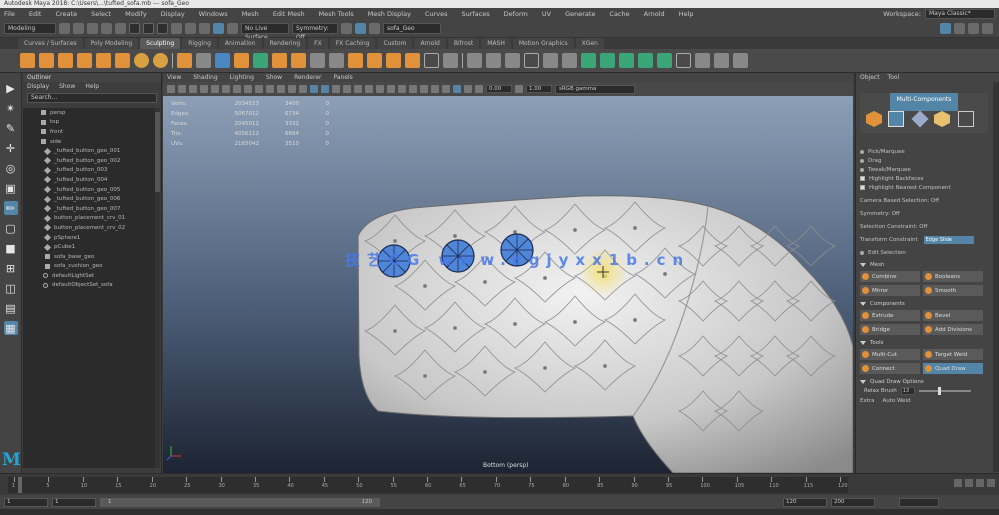  What do you see at coordinates (374, 28) in the screenshot?
I see `render-settings-icon` at bounding box center [374, 28].